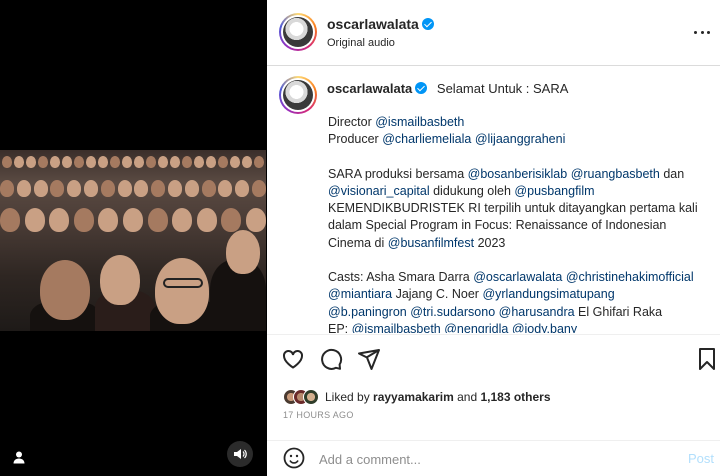  Describe the element at coordinates (133, 188) in the screenshot. I see `crowd-mid-row` at that location.